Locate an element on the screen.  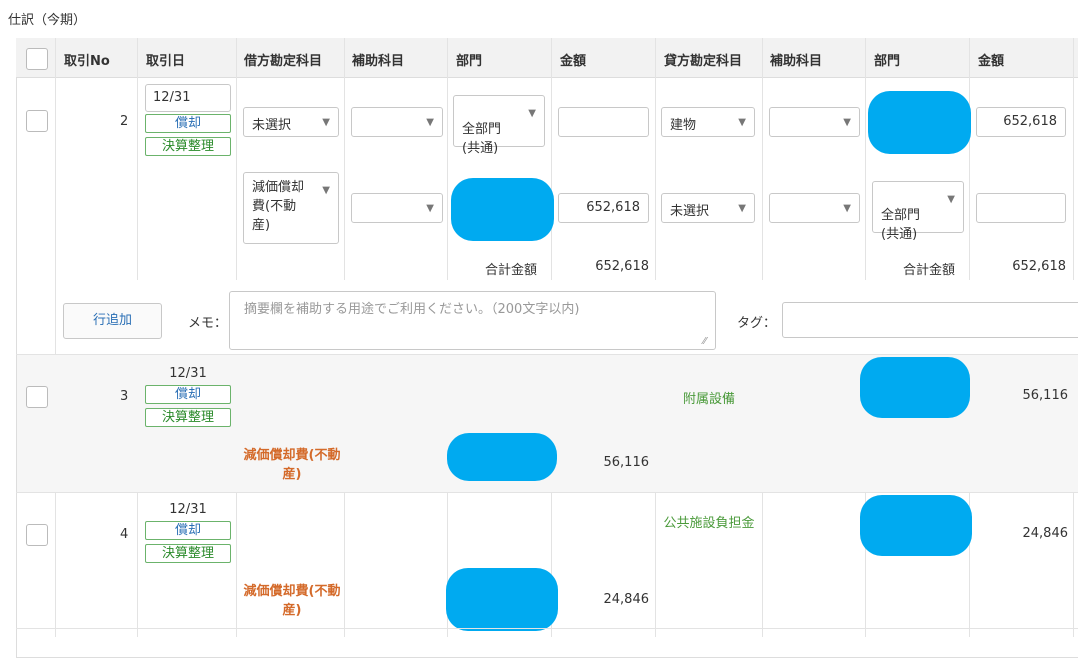
header-date: 取引日 is located at coordinates (166, 61).